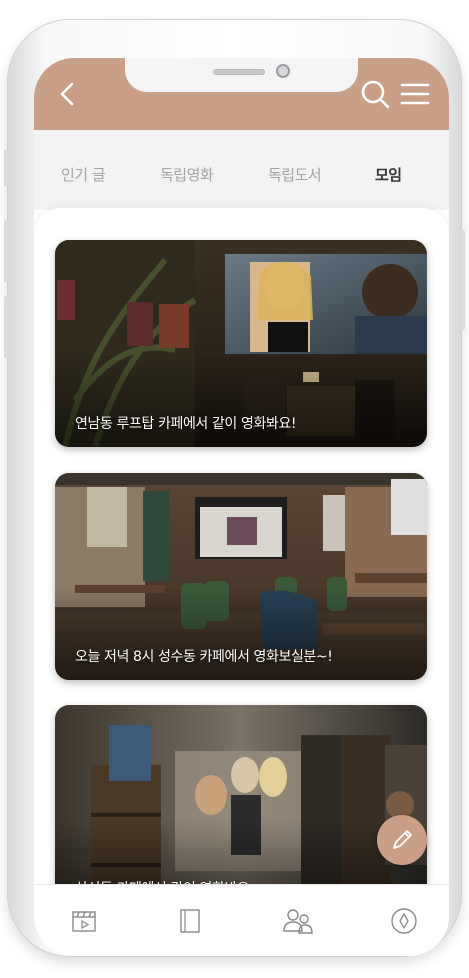  Describe the element at coordinates (283, 71) in the screenshot. I see `front-camera` at that location.